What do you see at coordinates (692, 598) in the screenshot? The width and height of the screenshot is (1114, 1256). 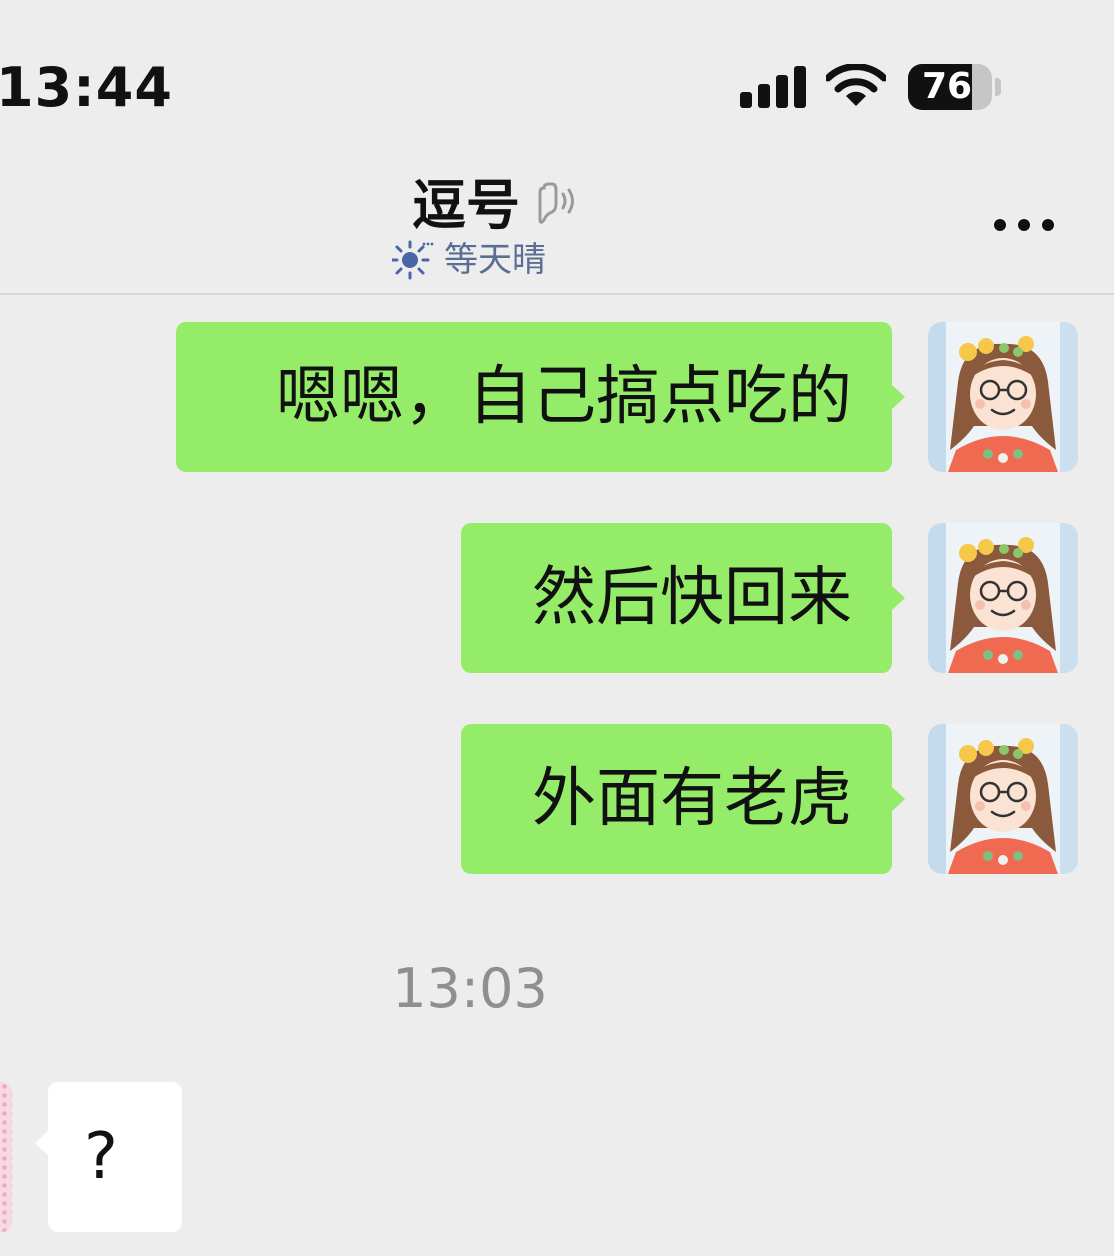 I see `message-text: 然后快回来` at bounding box center [692, 598].